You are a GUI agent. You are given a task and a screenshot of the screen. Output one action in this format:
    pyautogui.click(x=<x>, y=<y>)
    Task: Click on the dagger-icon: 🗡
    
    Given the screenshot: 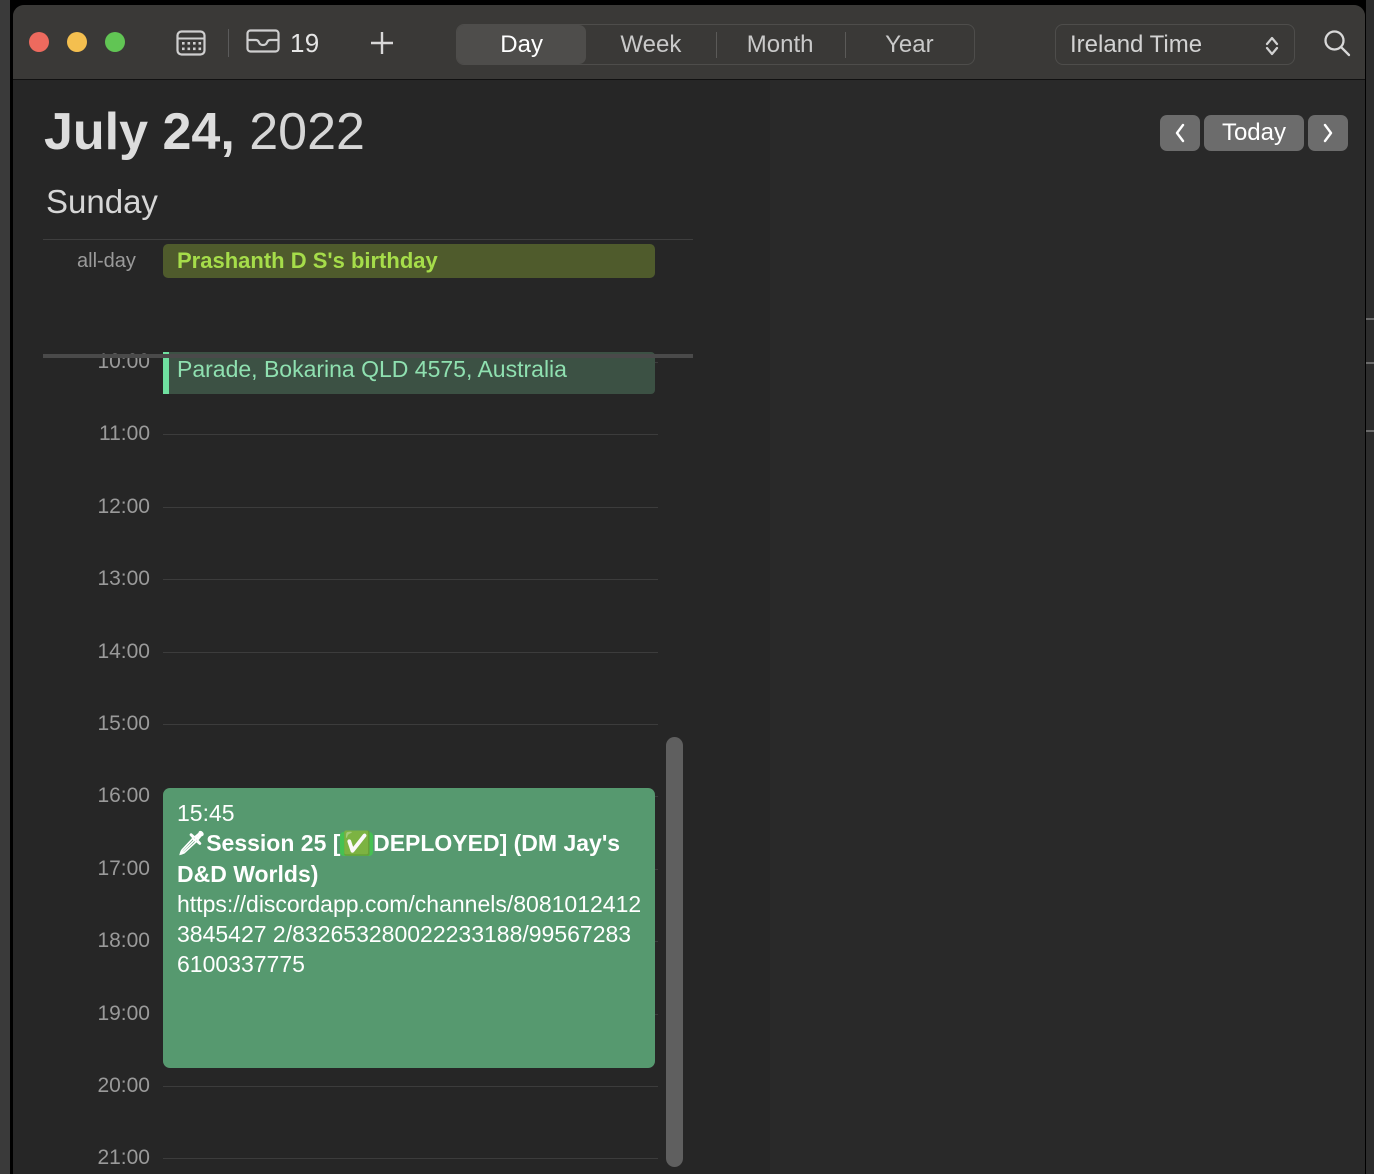 What is the action you would take?
    pyautogui.click(x=192, y=844)
    